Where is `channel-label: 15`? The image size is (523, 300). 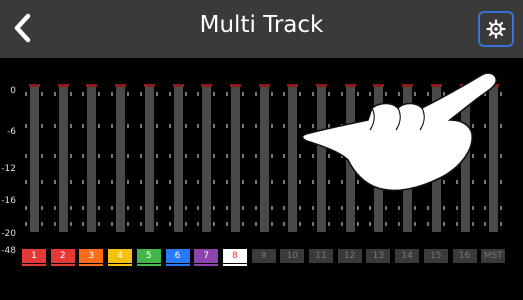
channel-label: 15 is located at coordinates (435, 256).